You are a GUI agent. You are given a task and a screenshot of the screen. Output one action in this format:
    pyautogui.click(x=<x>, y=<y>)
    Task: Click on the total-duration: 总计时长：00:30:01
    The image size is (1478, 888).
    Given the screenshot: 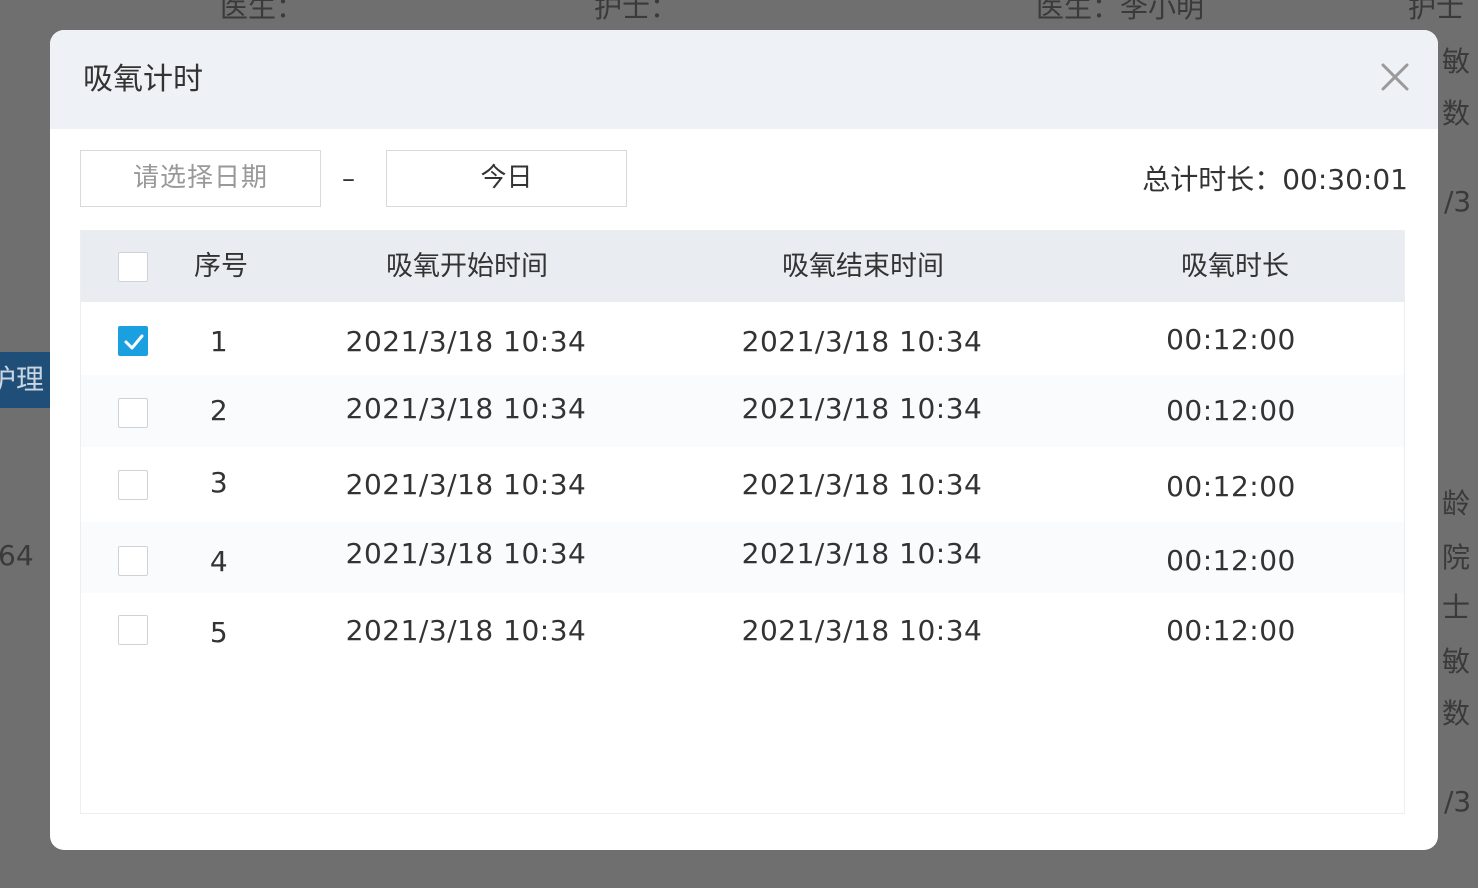 What is the action you would take?
    pyautogui.click(x=1275, y=180)
    